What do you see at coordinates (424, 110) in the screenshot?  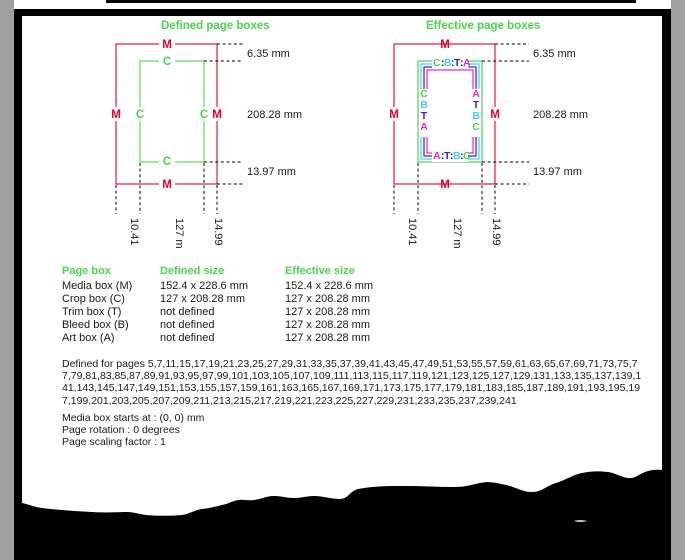 I see `label-stack-left-effective: C B T A` at bounding box center [424, 110].